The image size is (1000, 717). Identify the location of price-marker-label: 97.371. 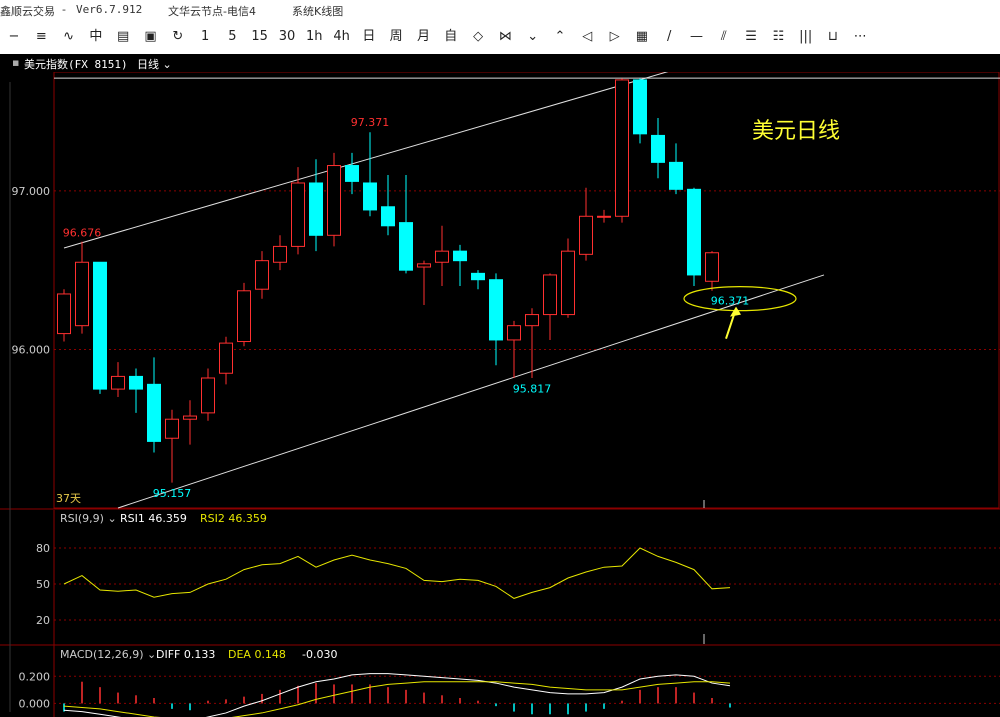
(370, 122).